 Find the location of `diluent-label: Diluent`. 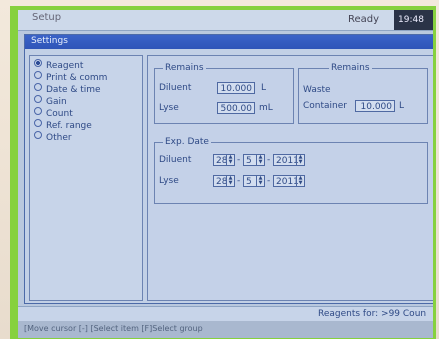

diluent-label: Diluent is located at coordinates (175, 88).